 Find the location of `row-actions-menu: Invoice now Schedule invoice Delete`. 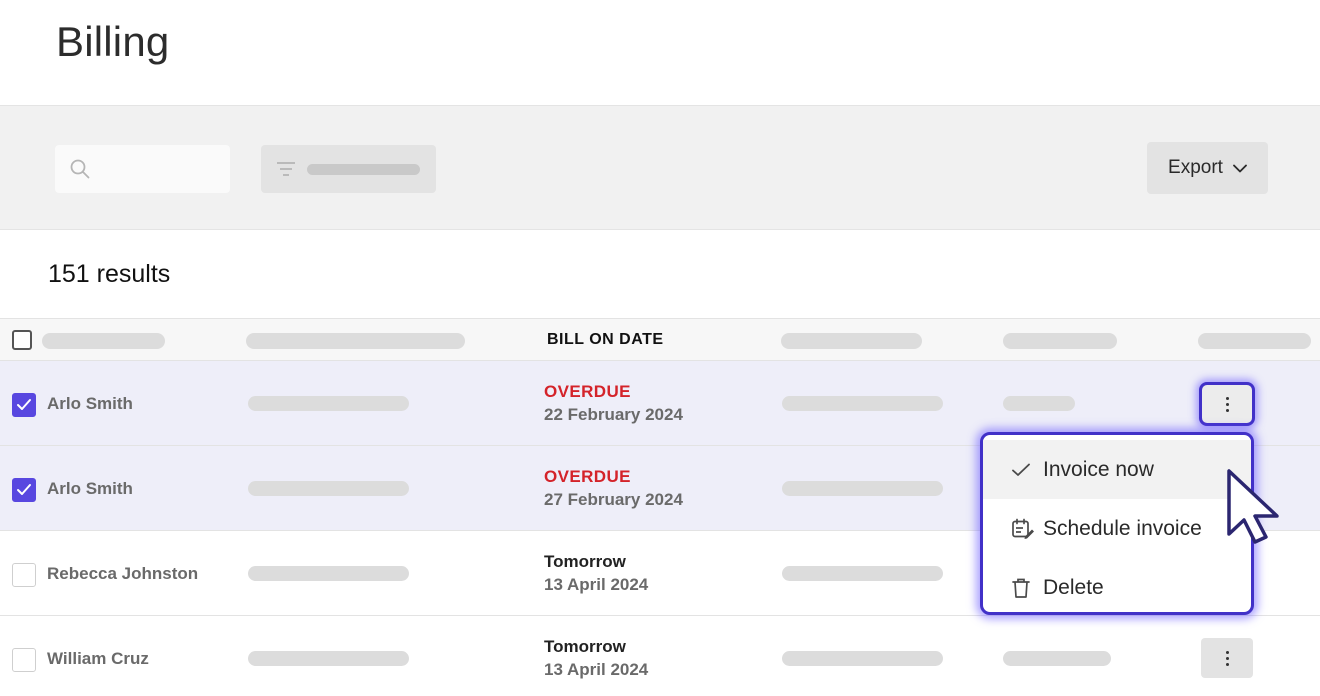

row-actions-menu: Invoice now Schedule invoice Delete is located at coordinates (1117, 523).